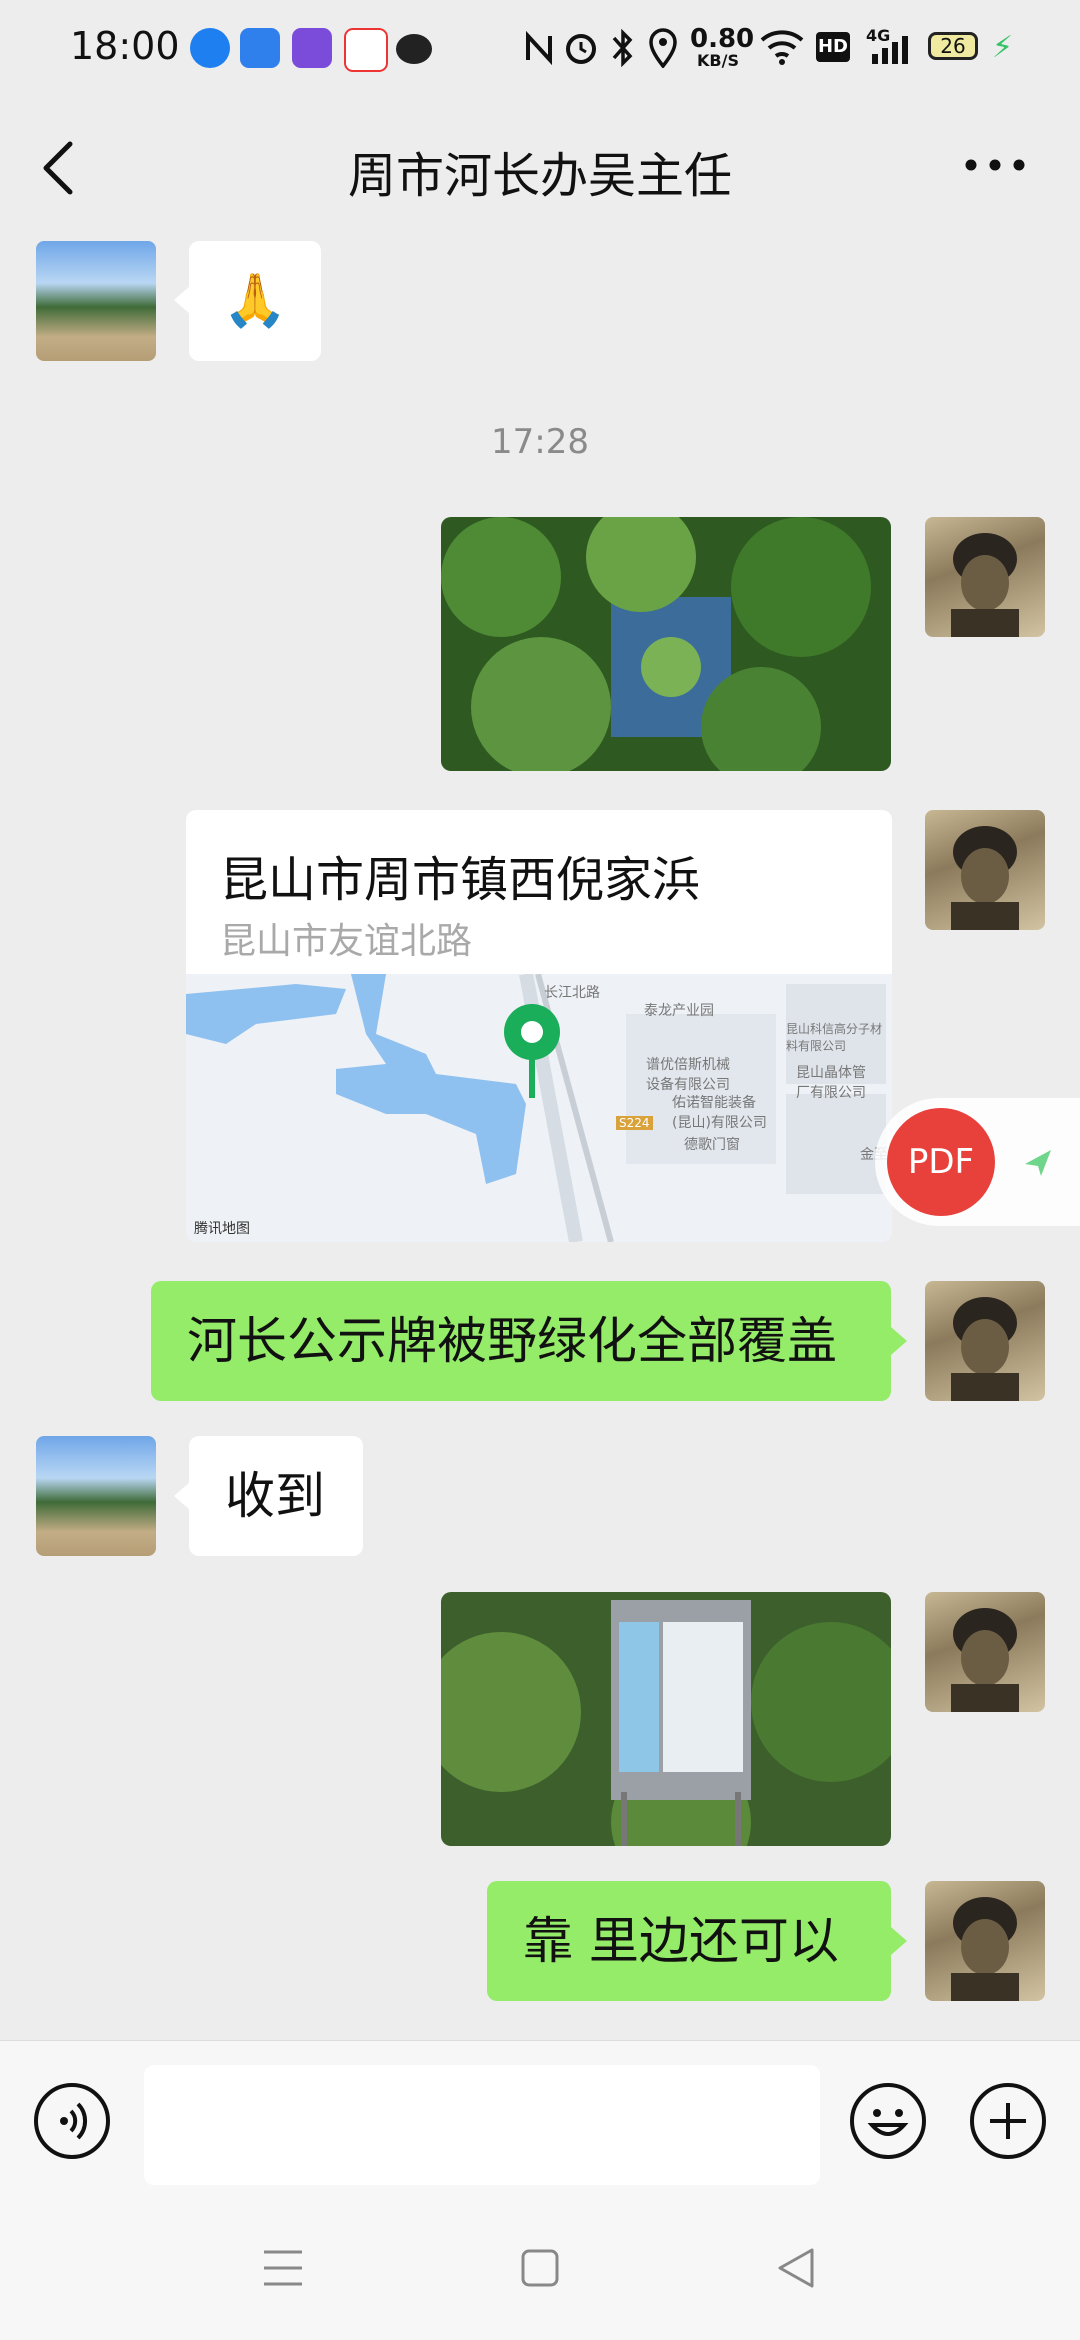 Image resolution: width=1080 pixels, height=2340 pixels. Describe the element at coordinates (125, 46) in the screenshot. I see `status-time: 18:00` at that location.